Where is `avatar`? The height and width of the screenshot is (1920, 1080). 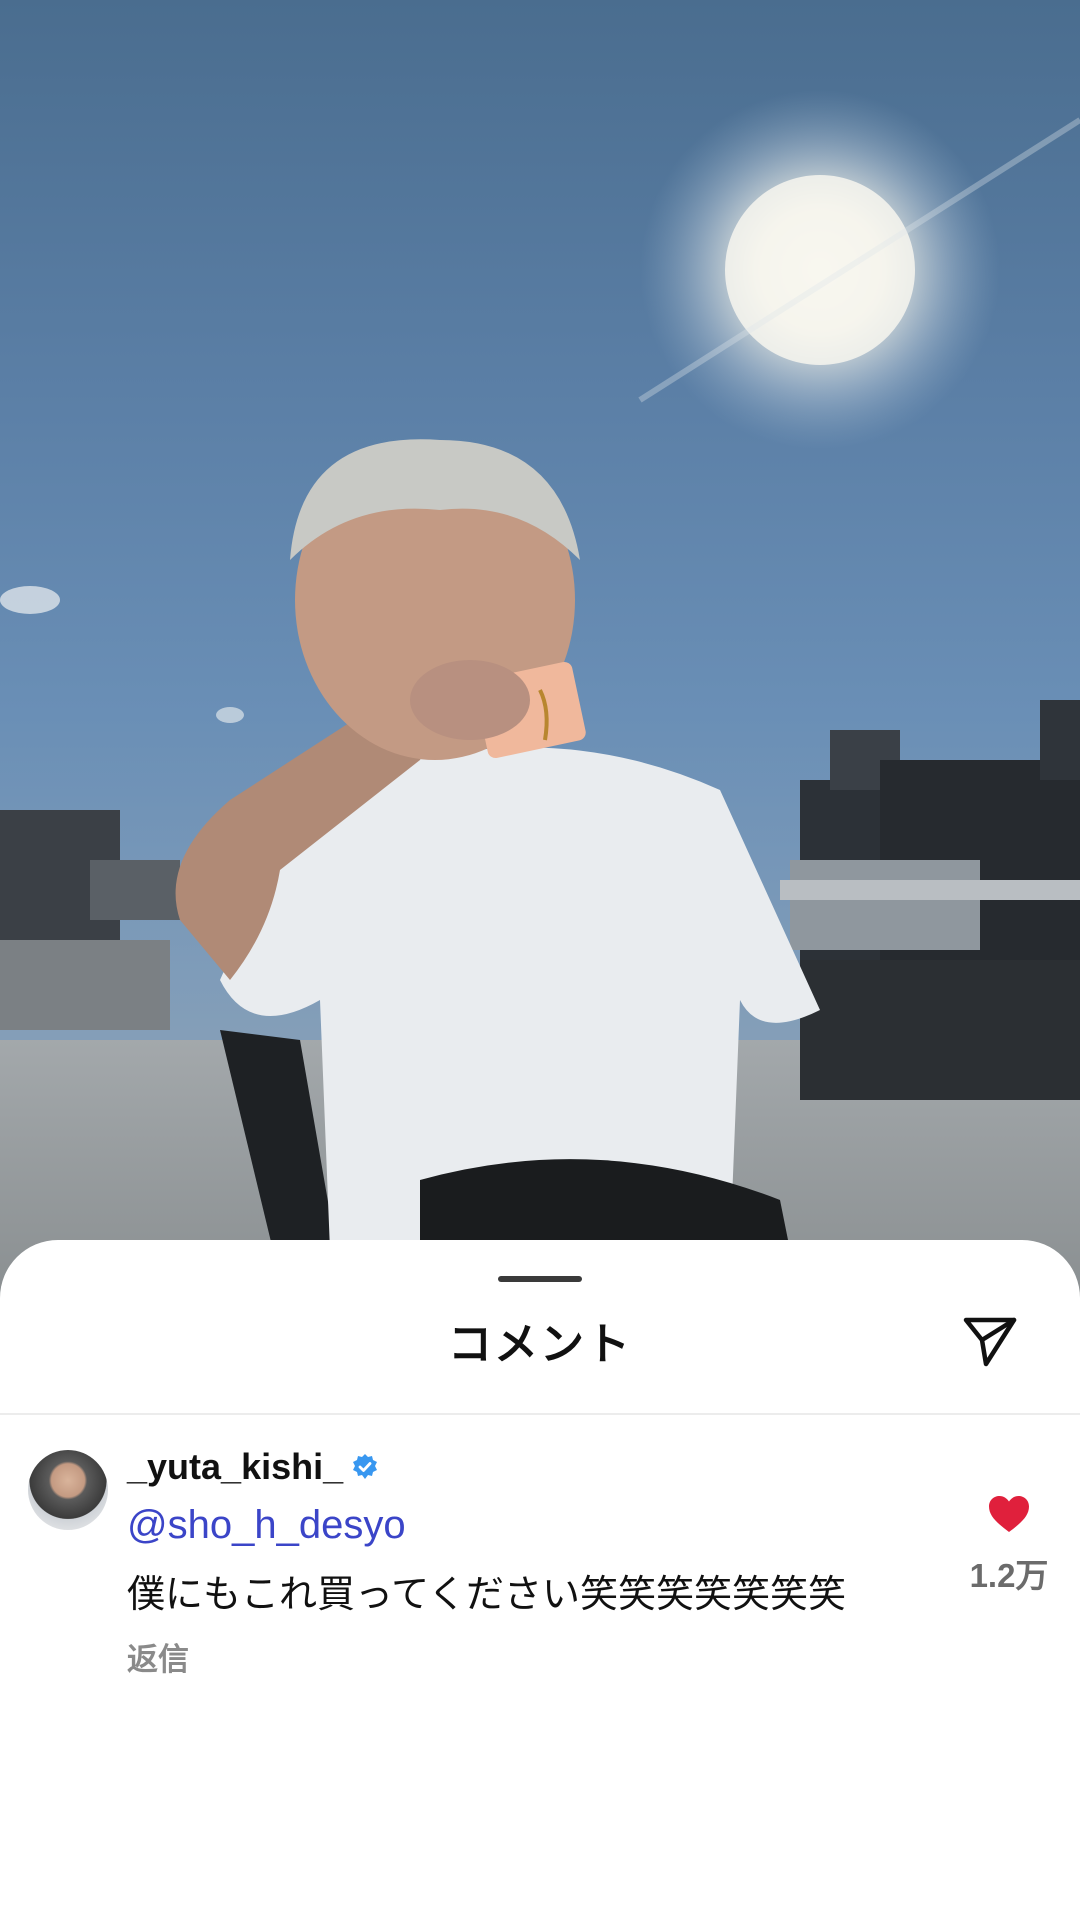
avatar is located at coordinates (68, 1490).